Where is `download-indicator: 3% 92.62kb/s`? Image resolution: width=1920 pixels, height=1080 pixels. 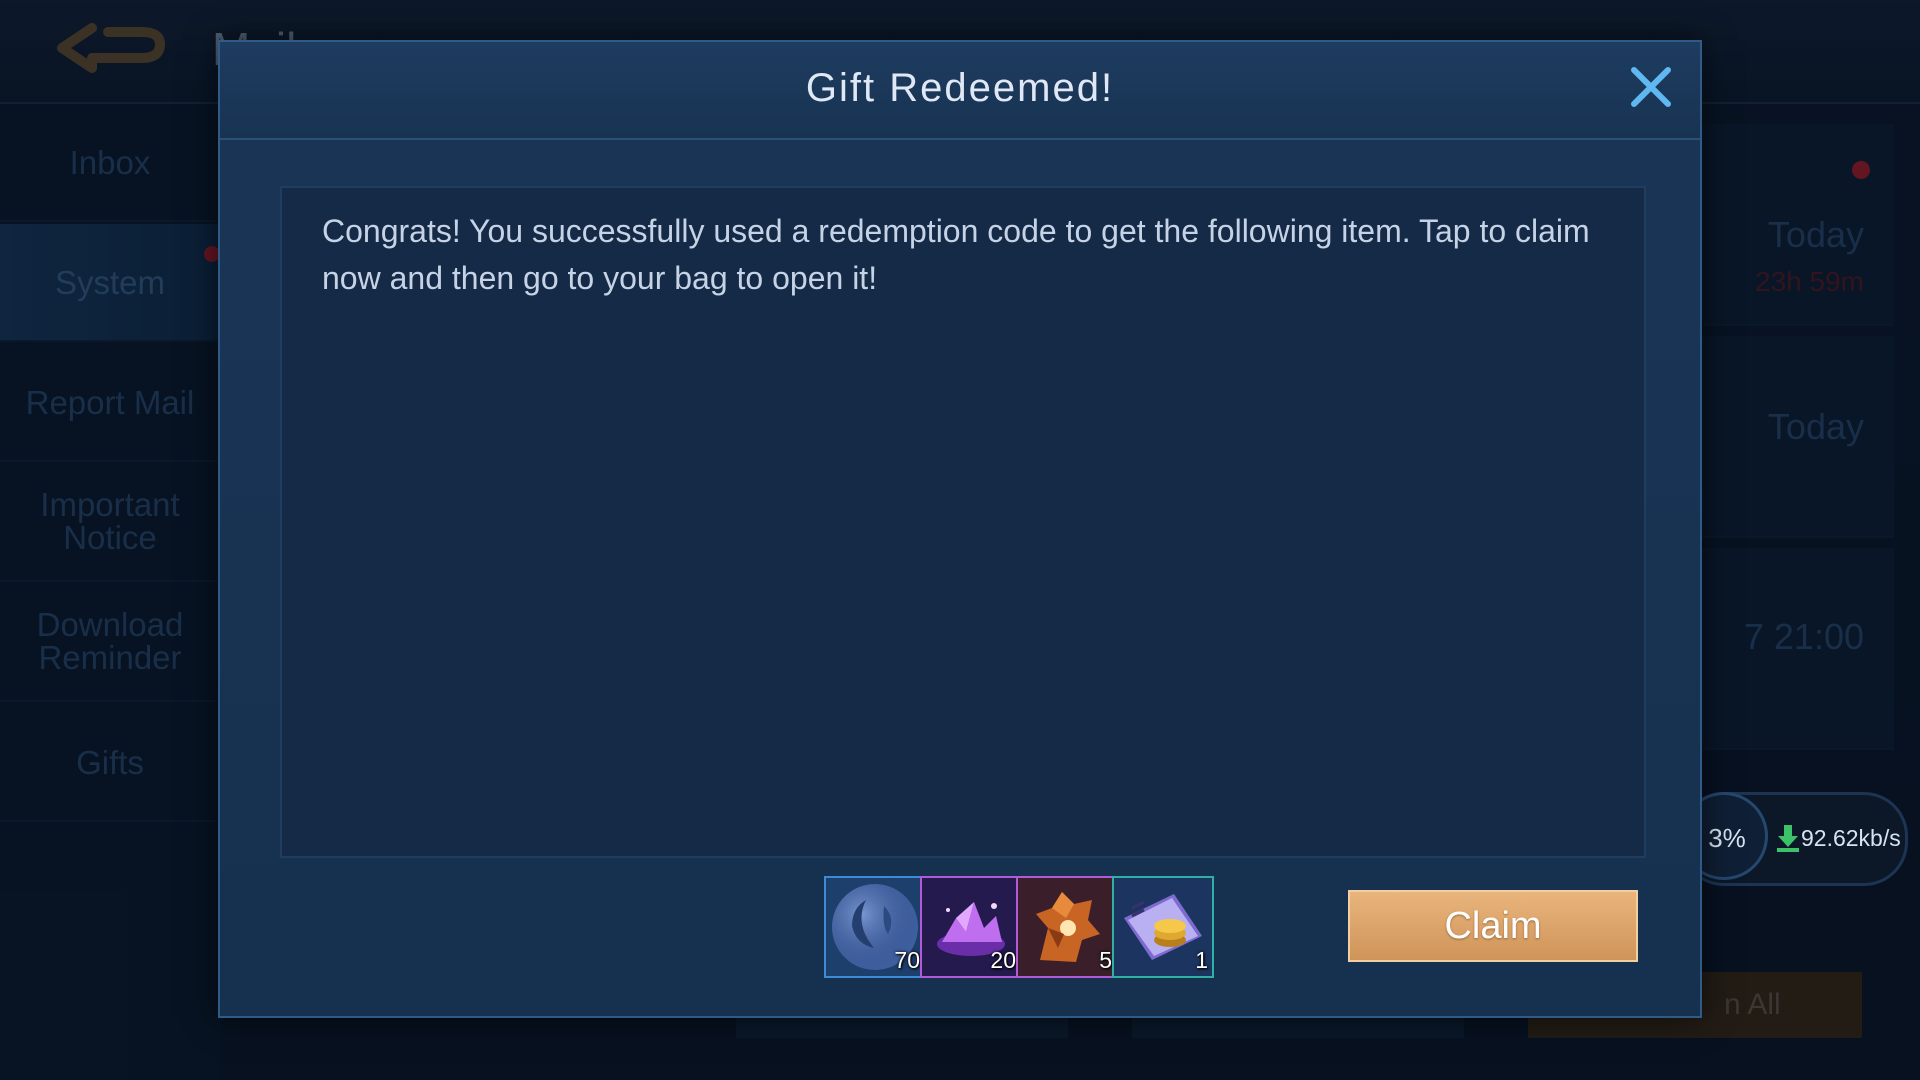
download-indicator: 3% 92.62kb/s is located at coordinates (1794, 839).